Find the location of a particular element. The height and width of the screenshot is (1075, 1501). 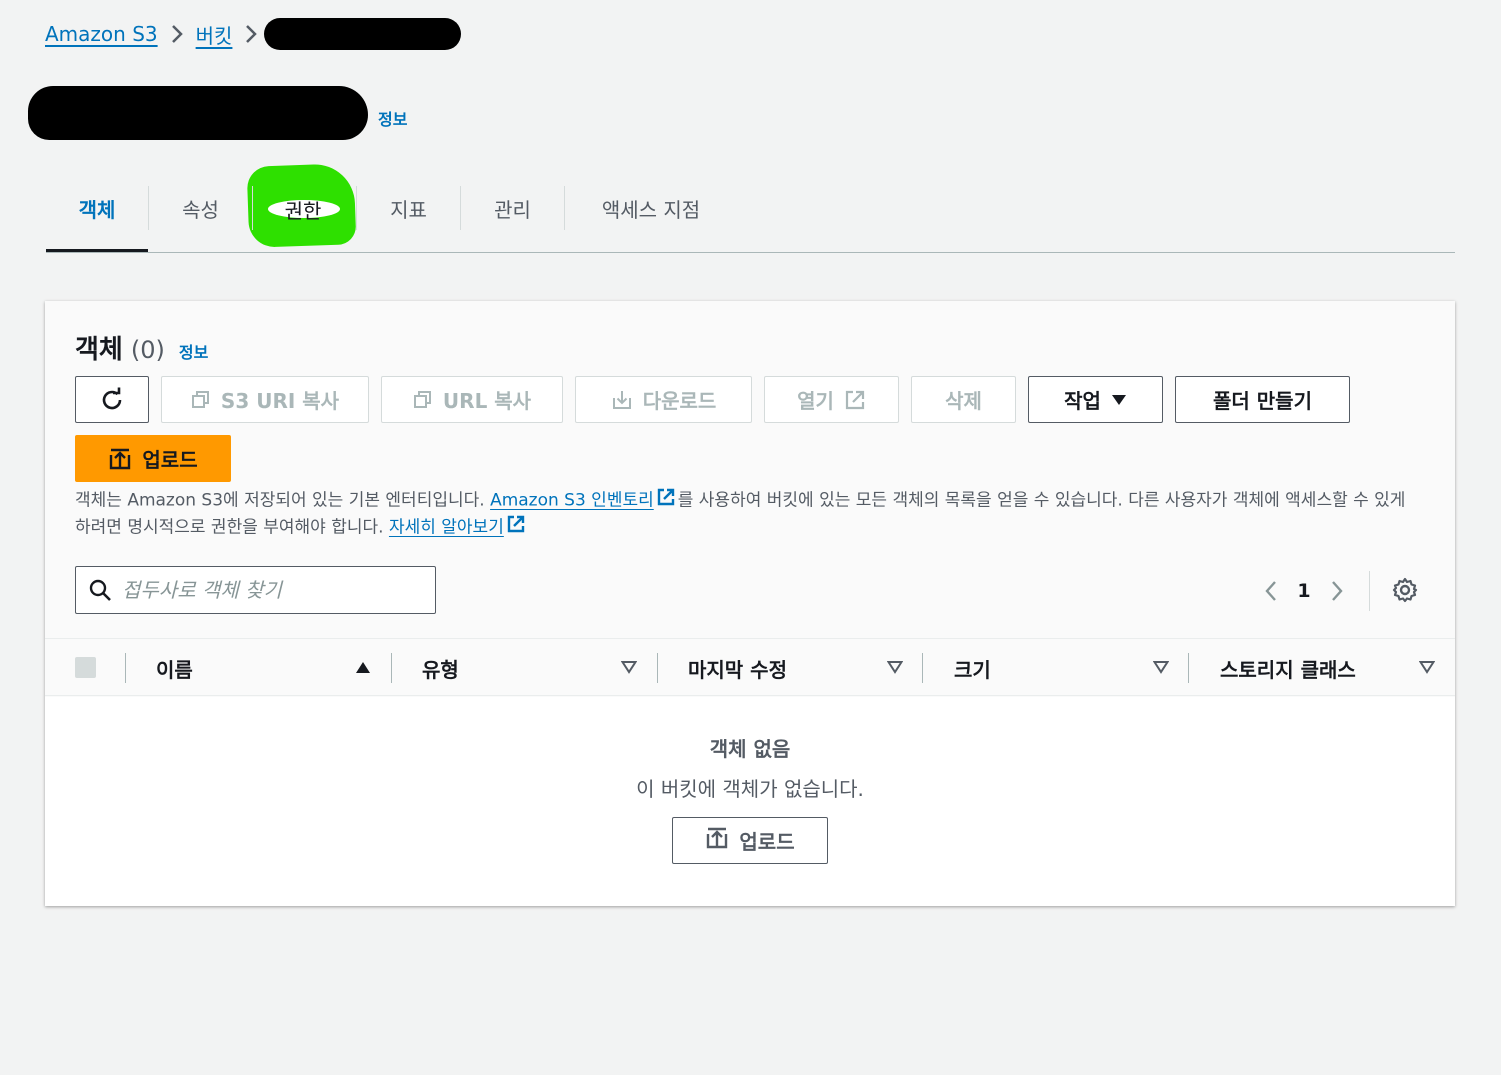

select-all-checkbox is located at coordinates (85, 667).